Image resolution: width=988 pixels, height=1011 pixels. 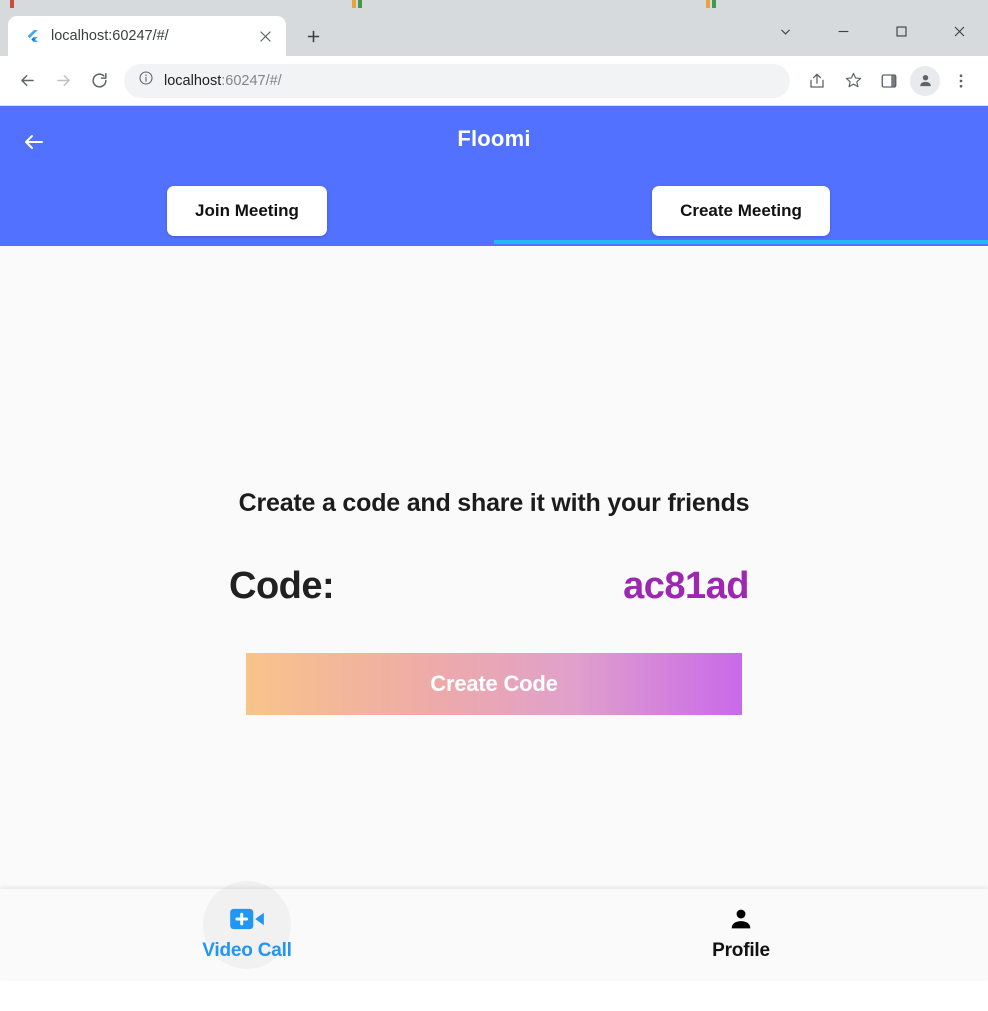 What do you see at coordinates (853, 81) in the screenshot?
I see `star-icon` at bounding box center [853, 81].